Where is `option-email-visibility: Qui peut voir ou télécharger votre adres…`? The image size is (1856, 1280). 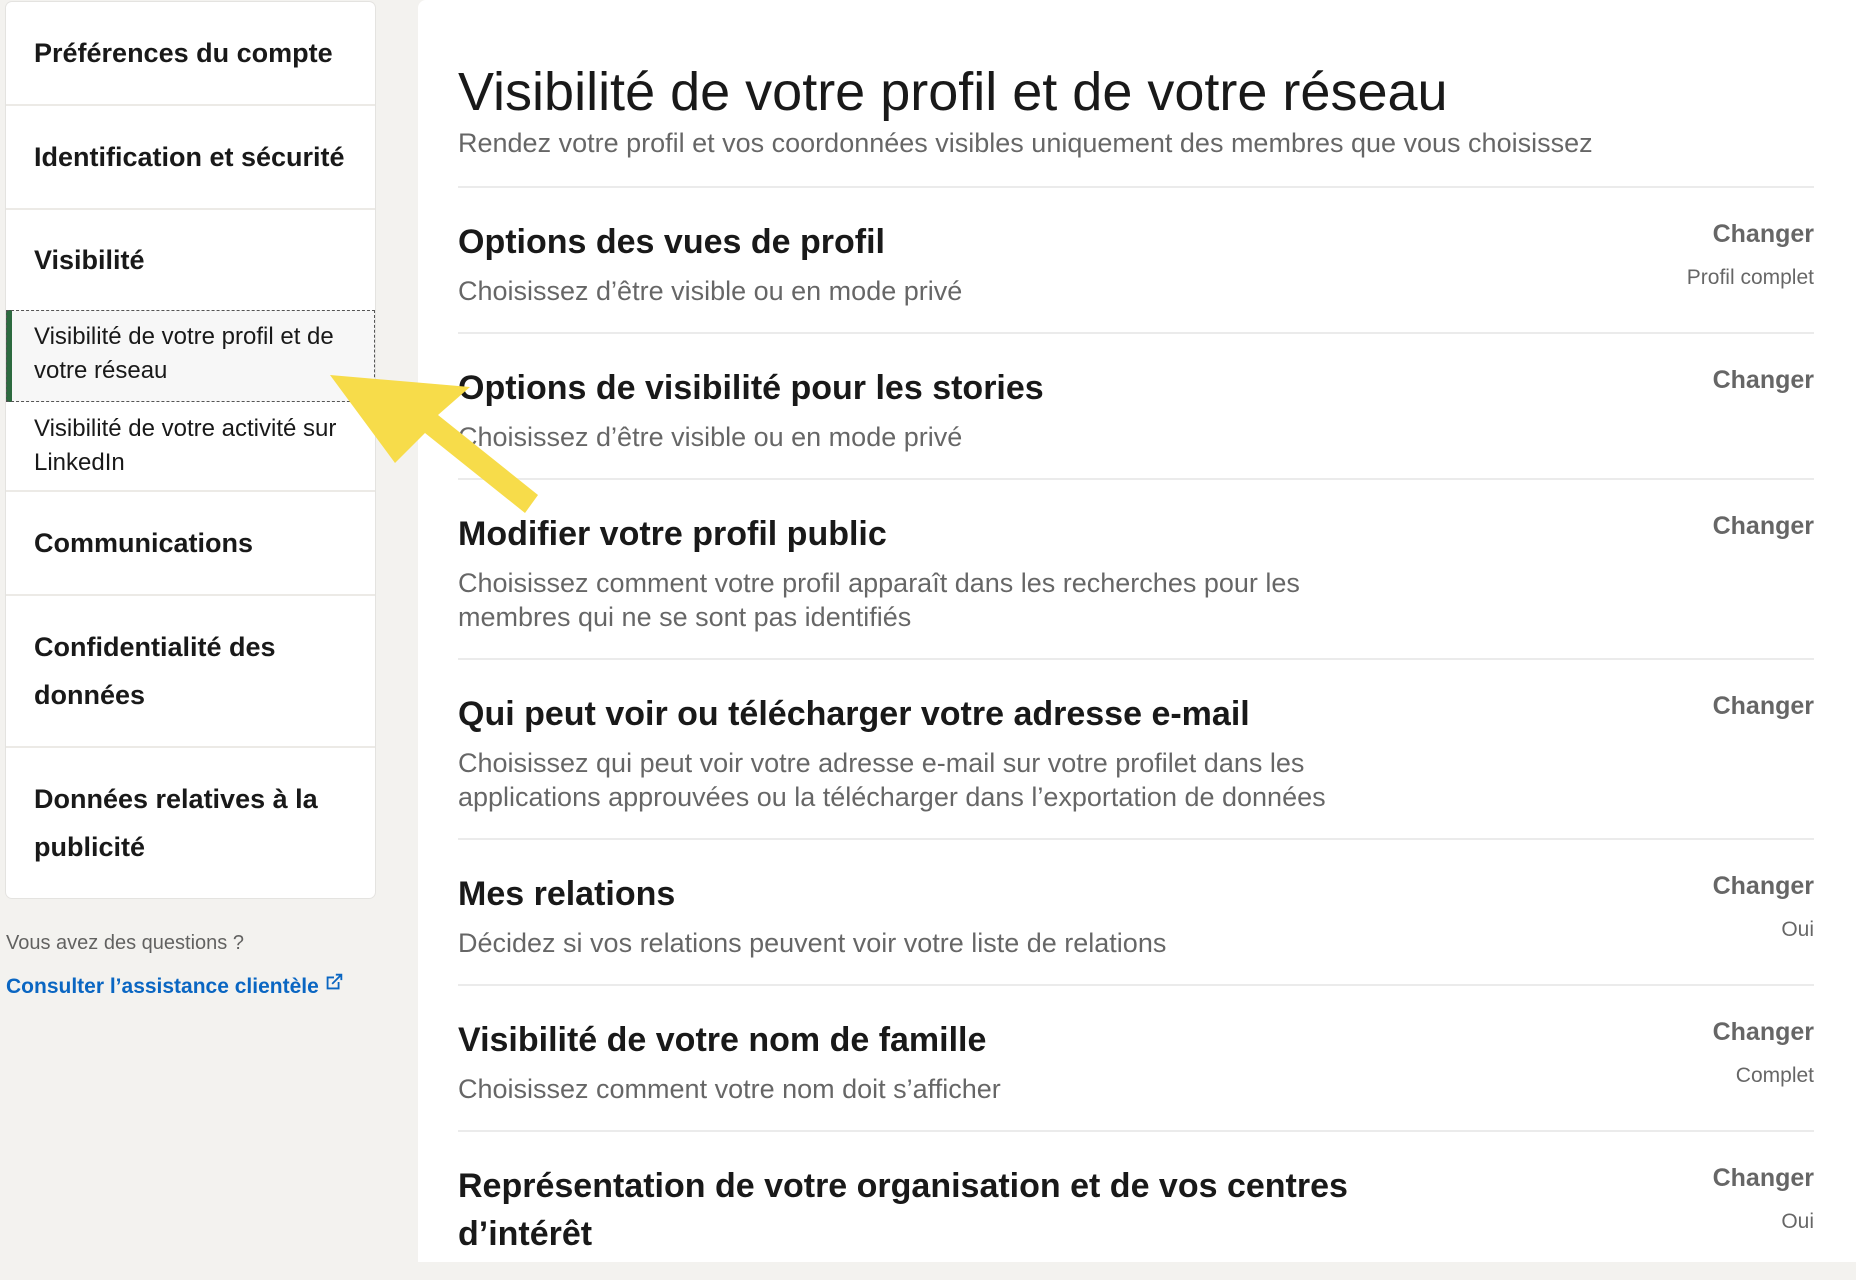 option-email-visibility: Qui peut voir ou télécharger votre adres… is located at coordinates (1136, 748).